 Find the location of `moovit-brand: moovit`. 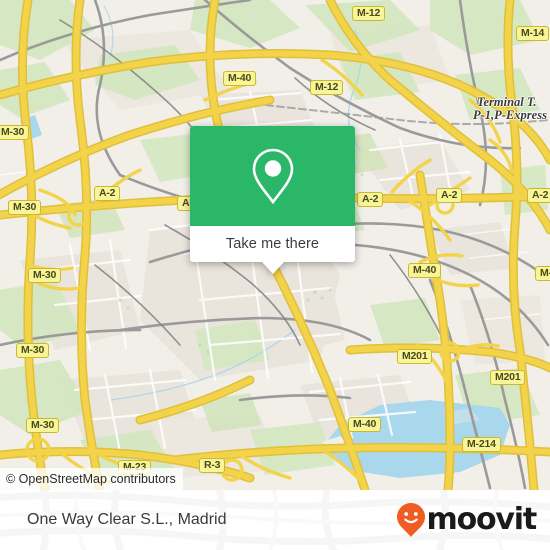

moovit-brand: moovit is located at coordinates (467, 520).